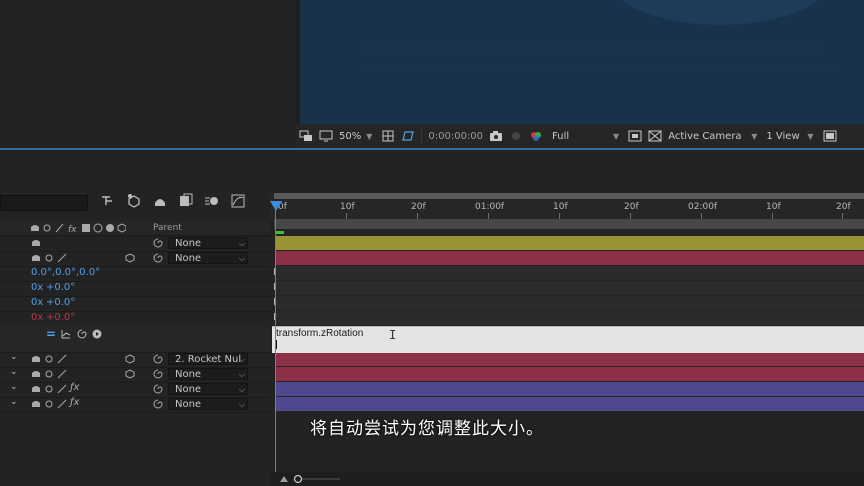 Image resolution: width=864 pixels, height=486 pixels. I want to click on graph-editor-icon, so click(238, 201).